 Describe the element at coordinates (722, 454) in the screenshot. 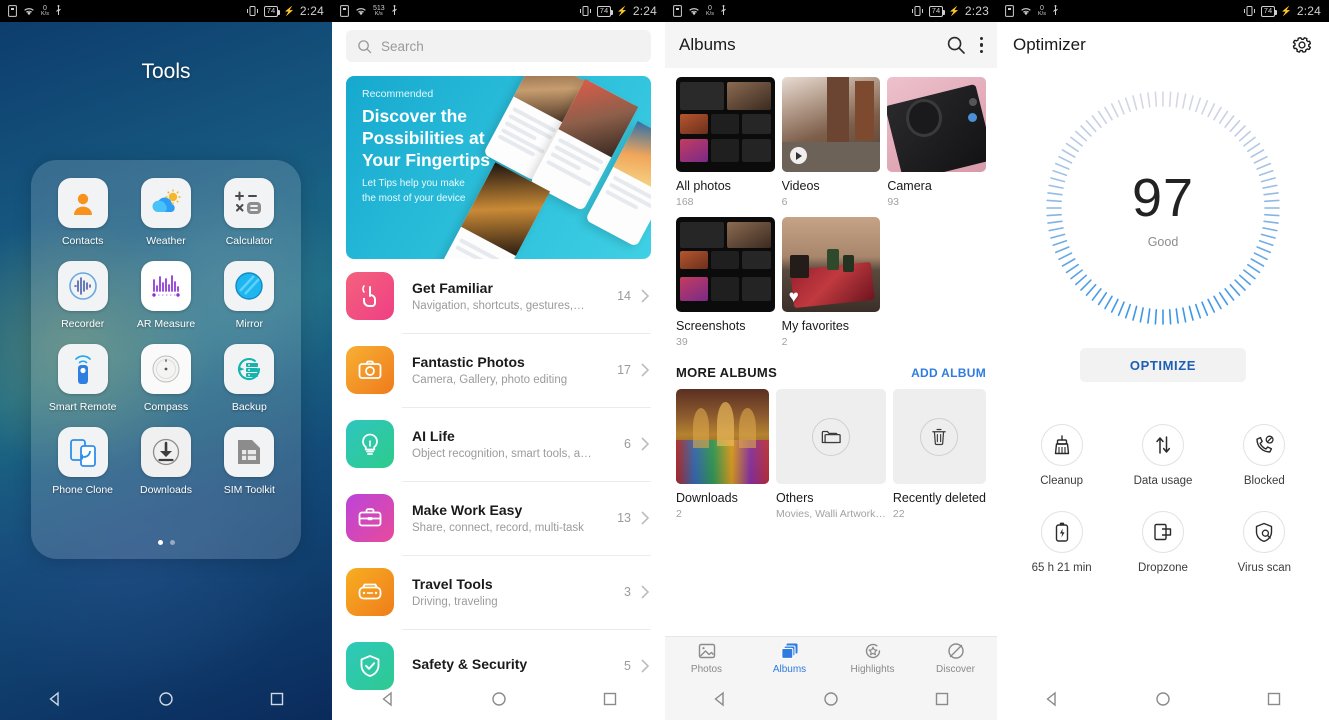

I see `album-item: Downloads 2` at that location.